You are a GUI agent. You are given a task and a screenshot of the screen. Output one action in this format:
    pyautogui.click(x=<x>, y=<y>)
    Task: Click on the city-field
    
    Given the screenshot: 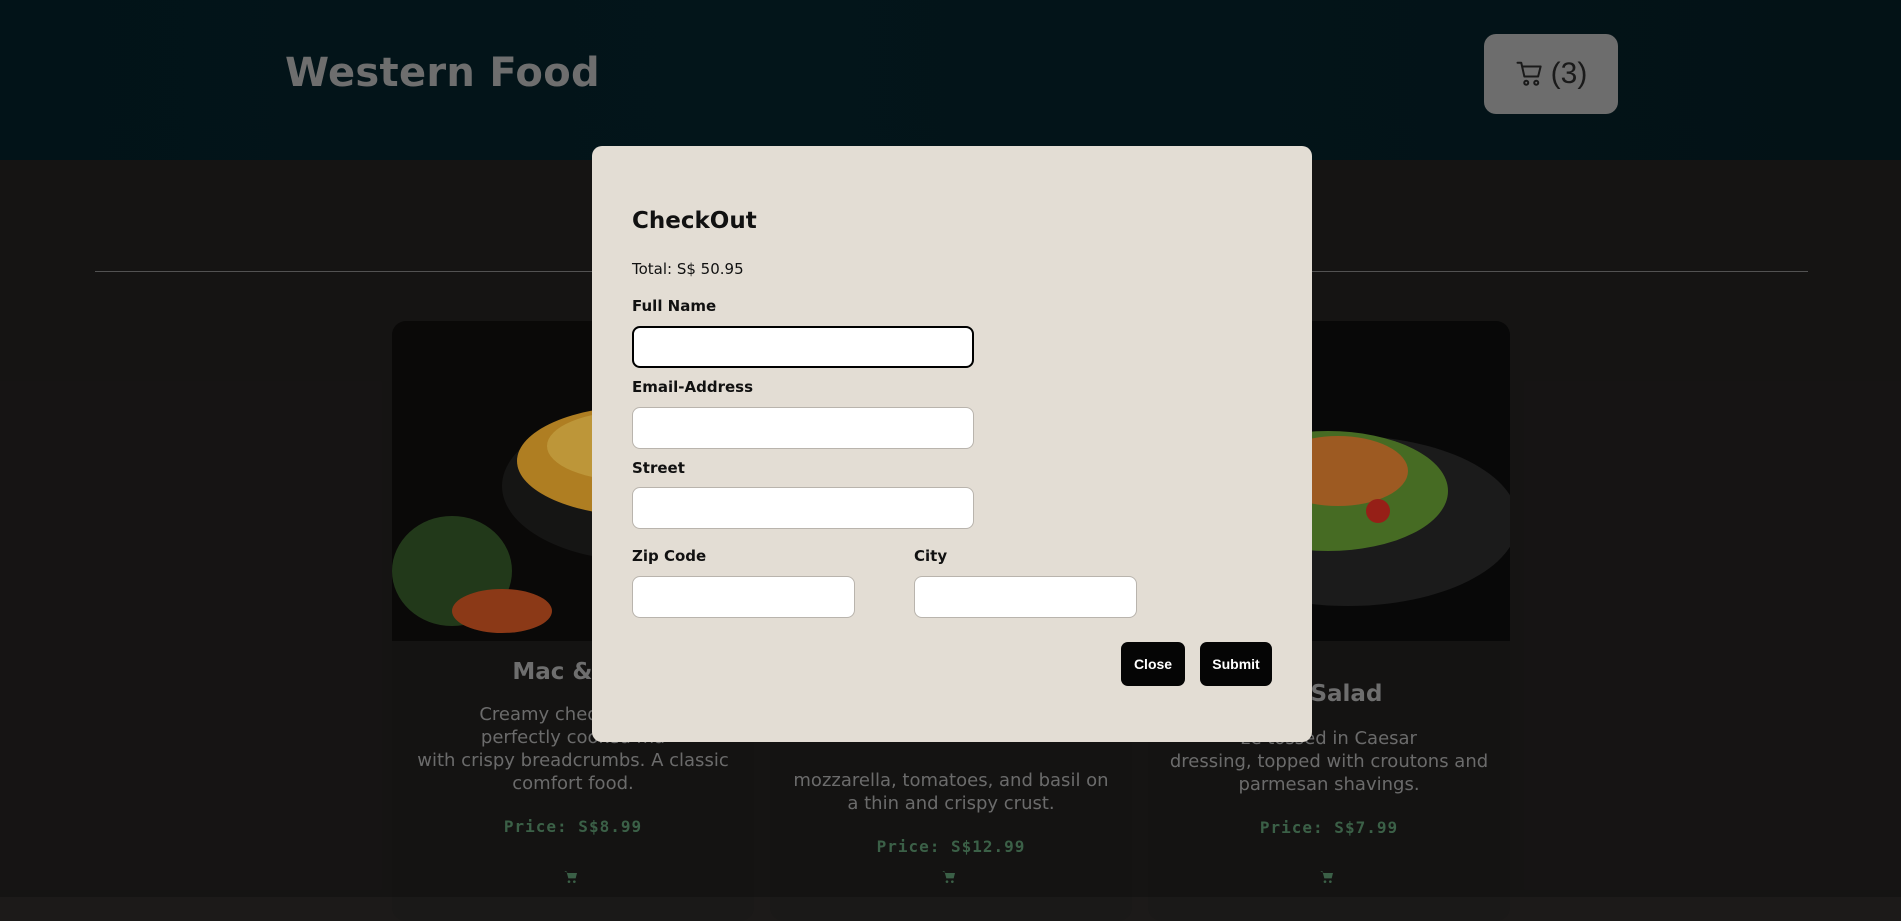 What is the action you would take?
    pyautogui.click(x=1025, y=597)
    